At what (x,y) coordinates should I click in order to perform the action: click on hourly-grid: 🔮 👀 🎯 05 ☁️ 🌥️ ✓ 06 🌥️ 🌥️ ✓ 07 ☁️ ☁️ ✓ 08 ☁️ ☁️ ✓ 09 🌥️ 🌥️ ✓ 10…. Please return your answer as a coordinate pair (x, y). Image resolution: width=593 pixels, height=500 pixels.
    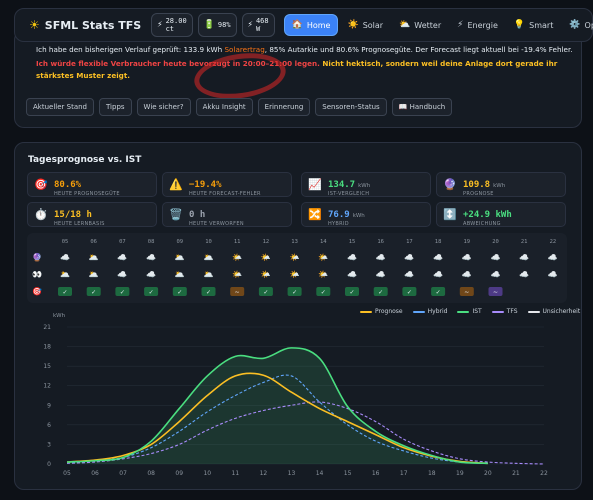
    Looking at the image, I should click on (297, 268).